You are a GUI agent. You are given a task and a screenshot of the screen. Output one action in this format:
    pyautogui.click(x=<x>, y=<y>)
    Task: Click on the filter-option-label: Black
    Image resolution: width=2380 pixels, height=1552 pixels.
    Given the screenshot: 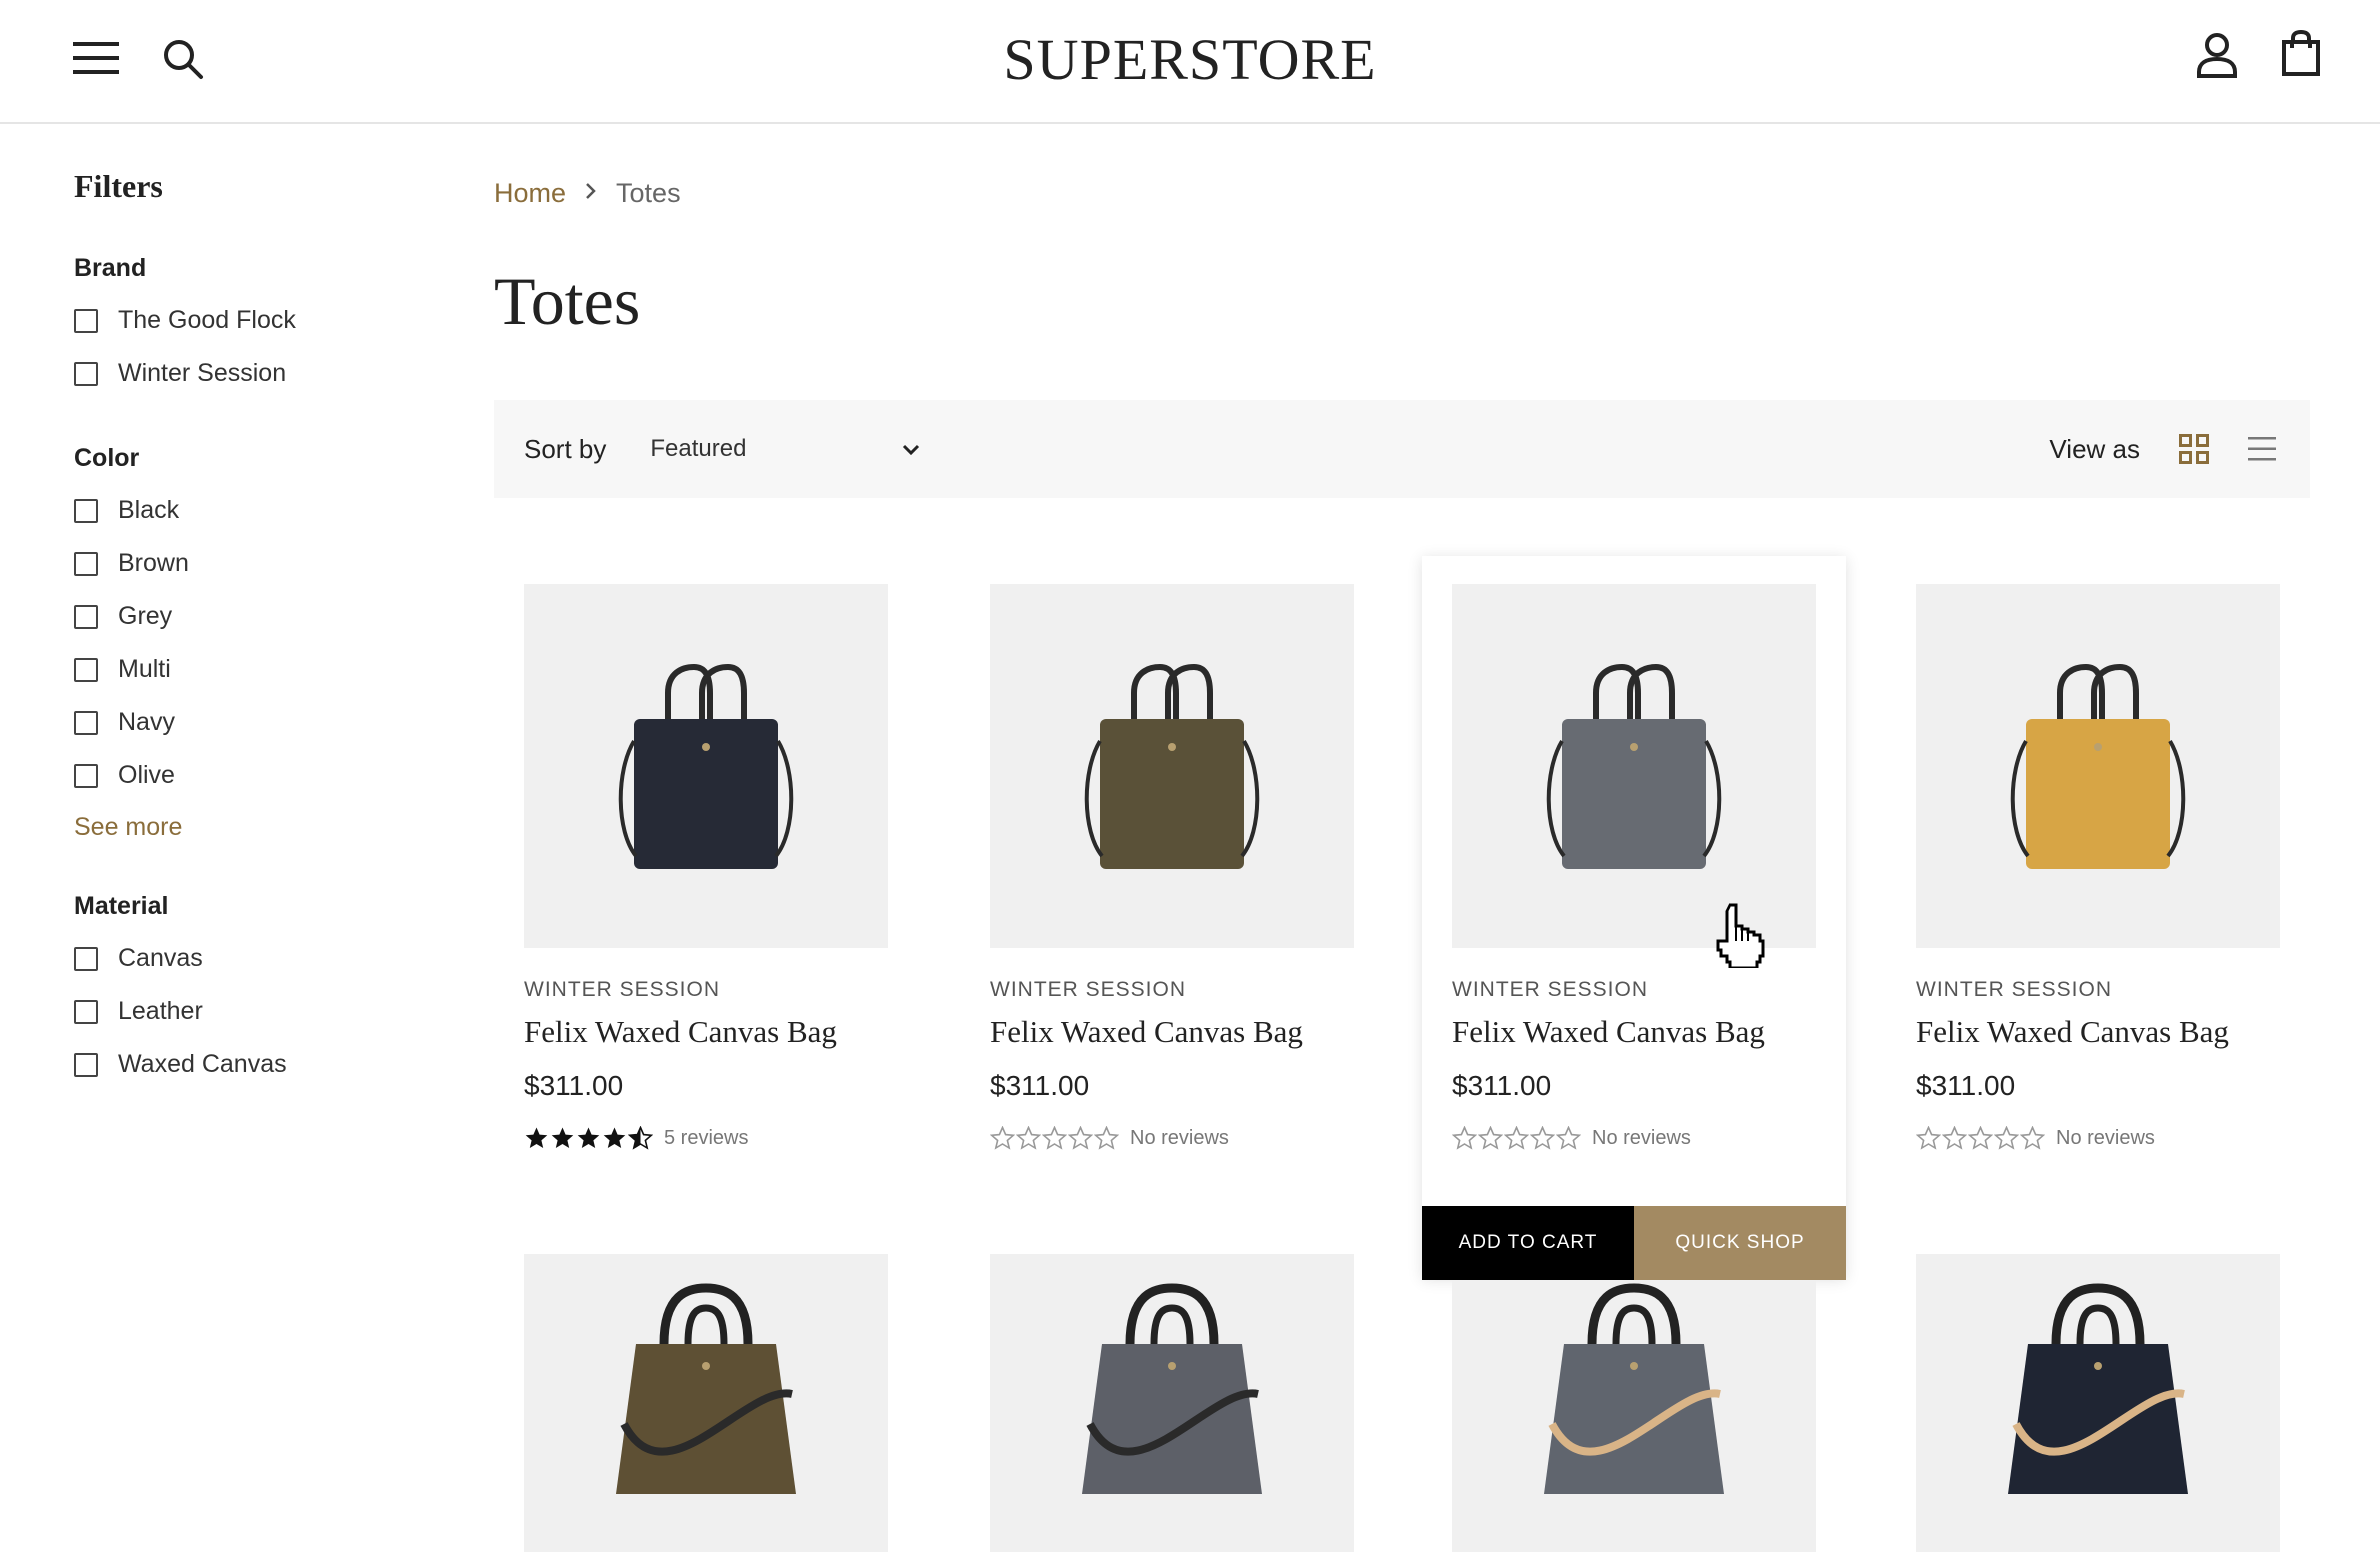 What is the action you would take?
    pyautogui.click(x=149, y=510)
    